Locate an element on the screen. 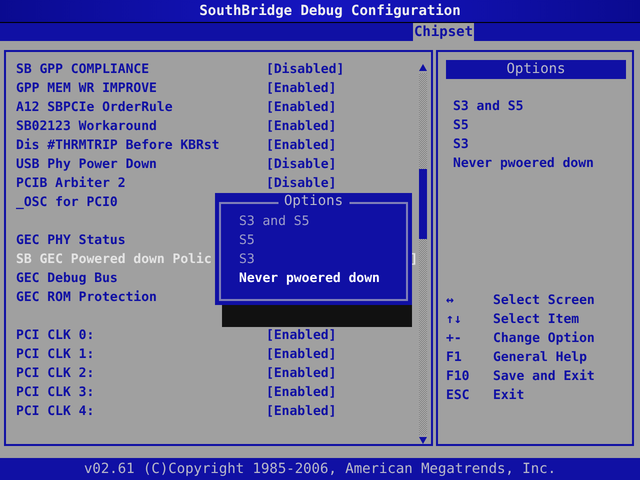 The image size is (640, 480). setting-label: PCI CLK 3: is located at coordinates (141, 392).